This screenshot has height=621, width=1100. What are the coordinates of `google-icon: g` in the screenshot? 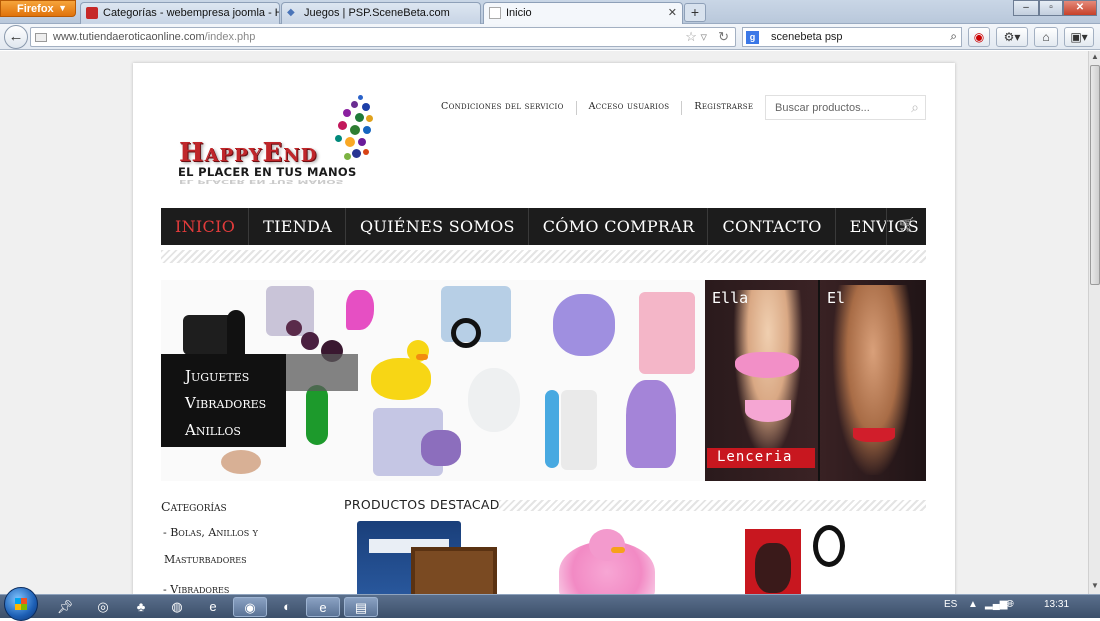 It's located at (752, 37).